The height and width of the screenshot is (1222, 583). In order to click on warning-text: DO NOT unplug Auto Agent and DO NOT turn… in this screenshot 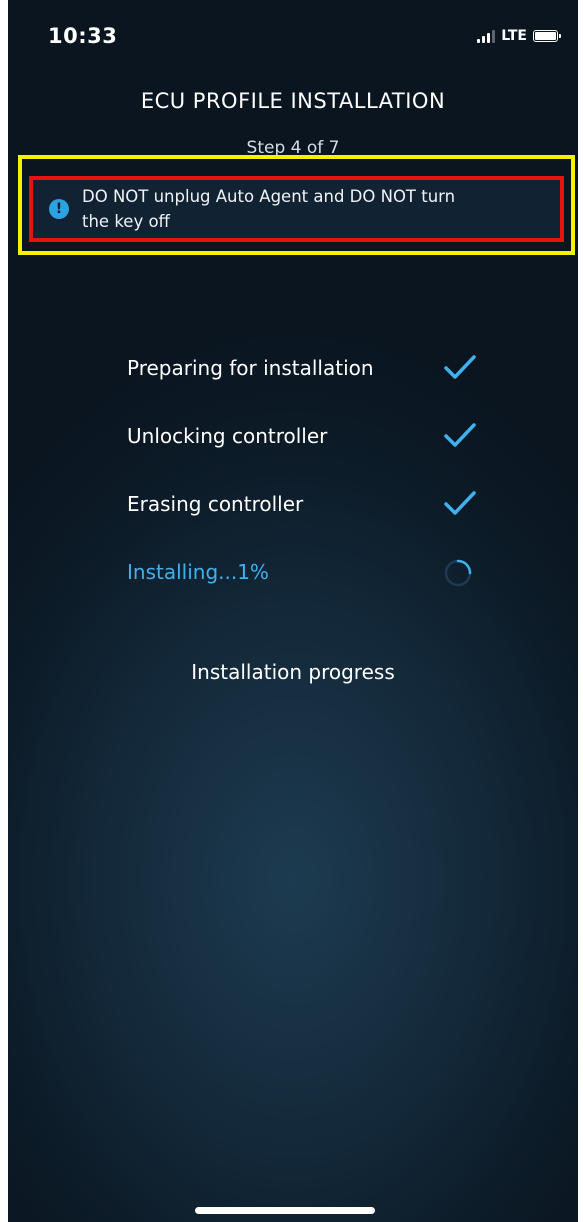, I will do `click(268, 209)`.